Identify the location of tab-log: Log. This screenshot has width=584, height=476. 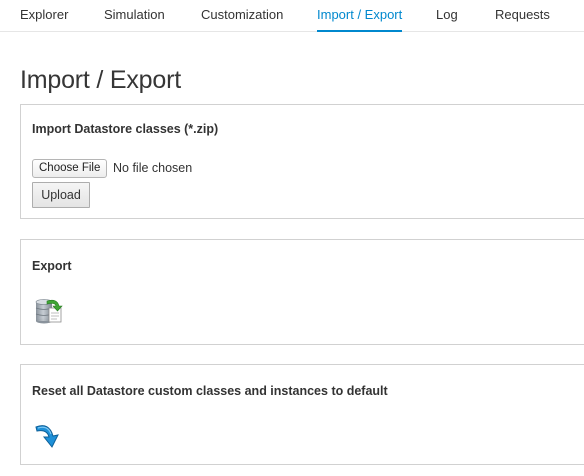
(447, 16).